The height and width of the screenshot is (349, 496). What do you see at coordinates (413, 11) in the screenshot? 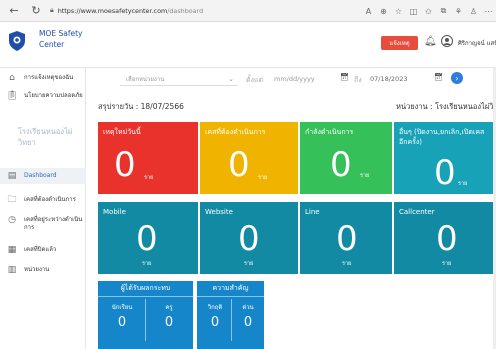
I see `split-screen-icon: ◫` at bounding box center [413, 11].